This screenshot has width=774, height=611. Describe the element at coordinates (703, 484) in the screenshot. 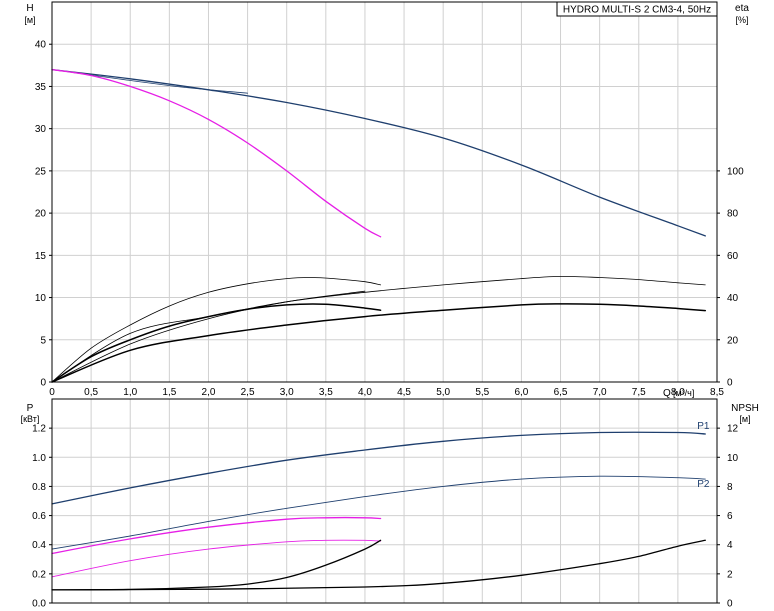

I see `series-label-p2: P2` at that location.